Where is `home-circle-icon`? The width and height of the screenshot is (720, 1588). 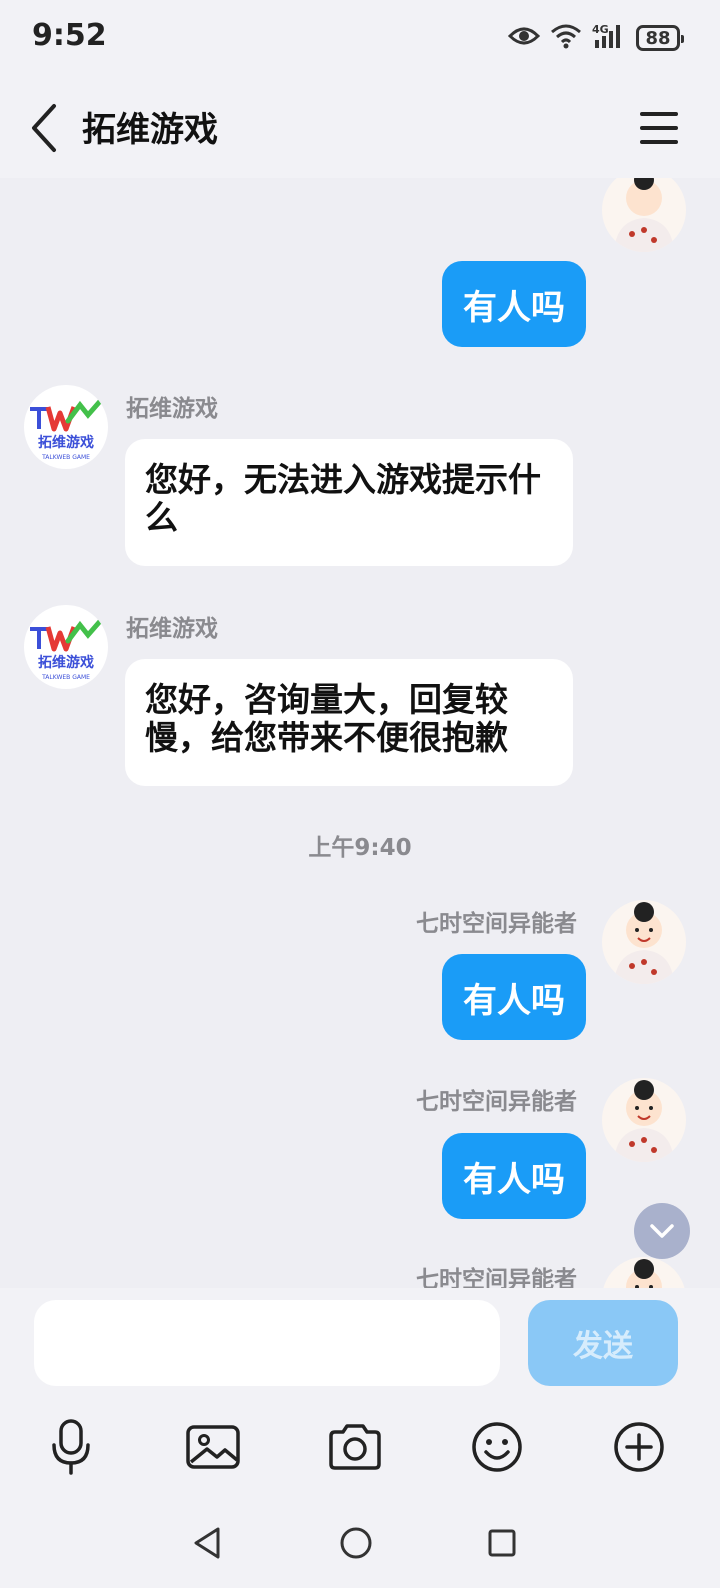
home-circle-icon is located at coordinates (356, 1543).